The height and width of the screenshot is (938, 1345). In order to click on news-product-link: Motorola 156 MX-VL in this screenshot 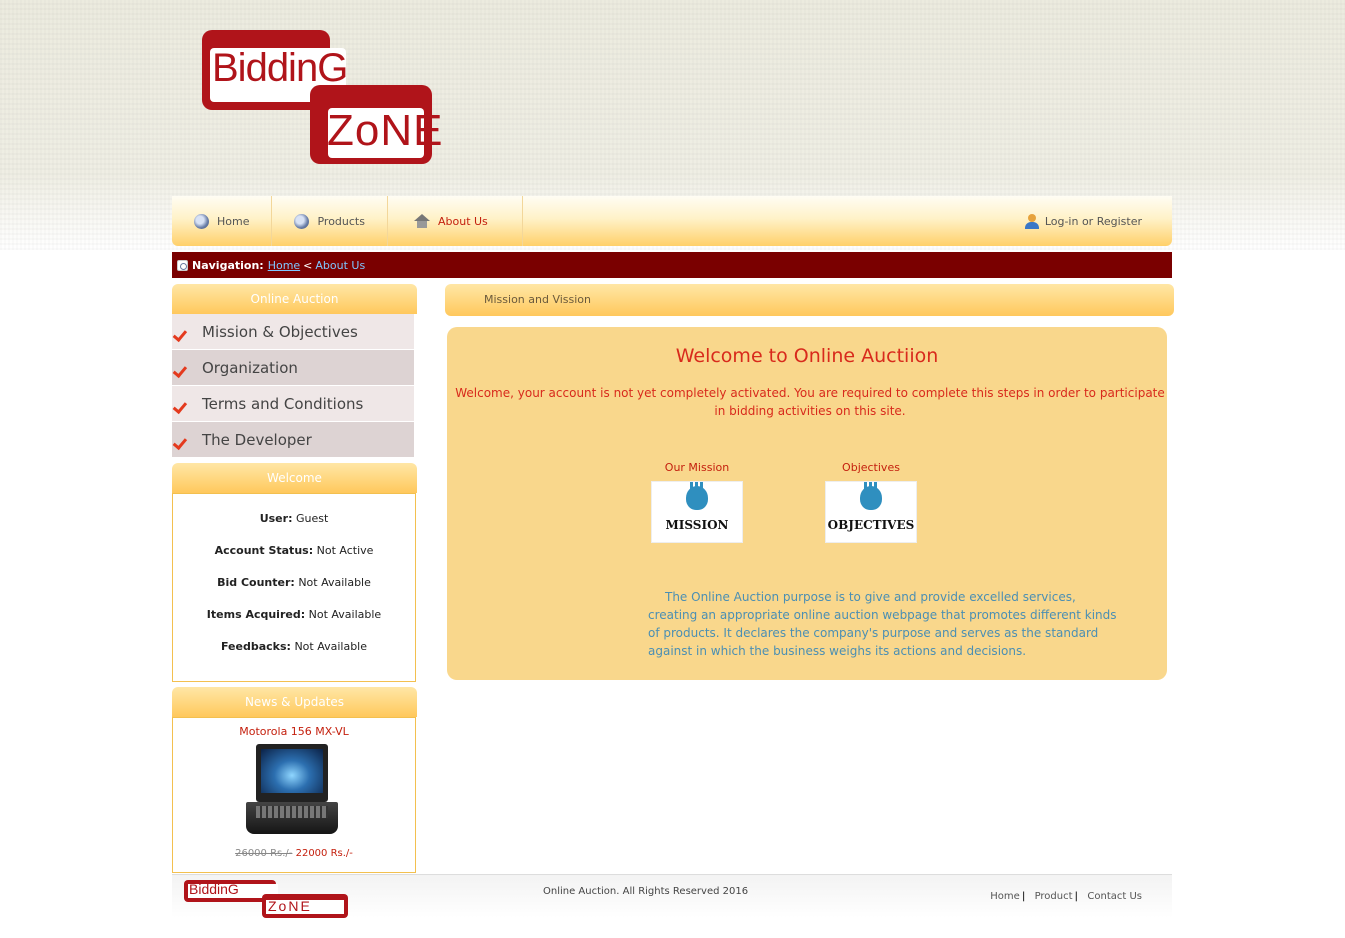, I will do `click(294, 731)`.